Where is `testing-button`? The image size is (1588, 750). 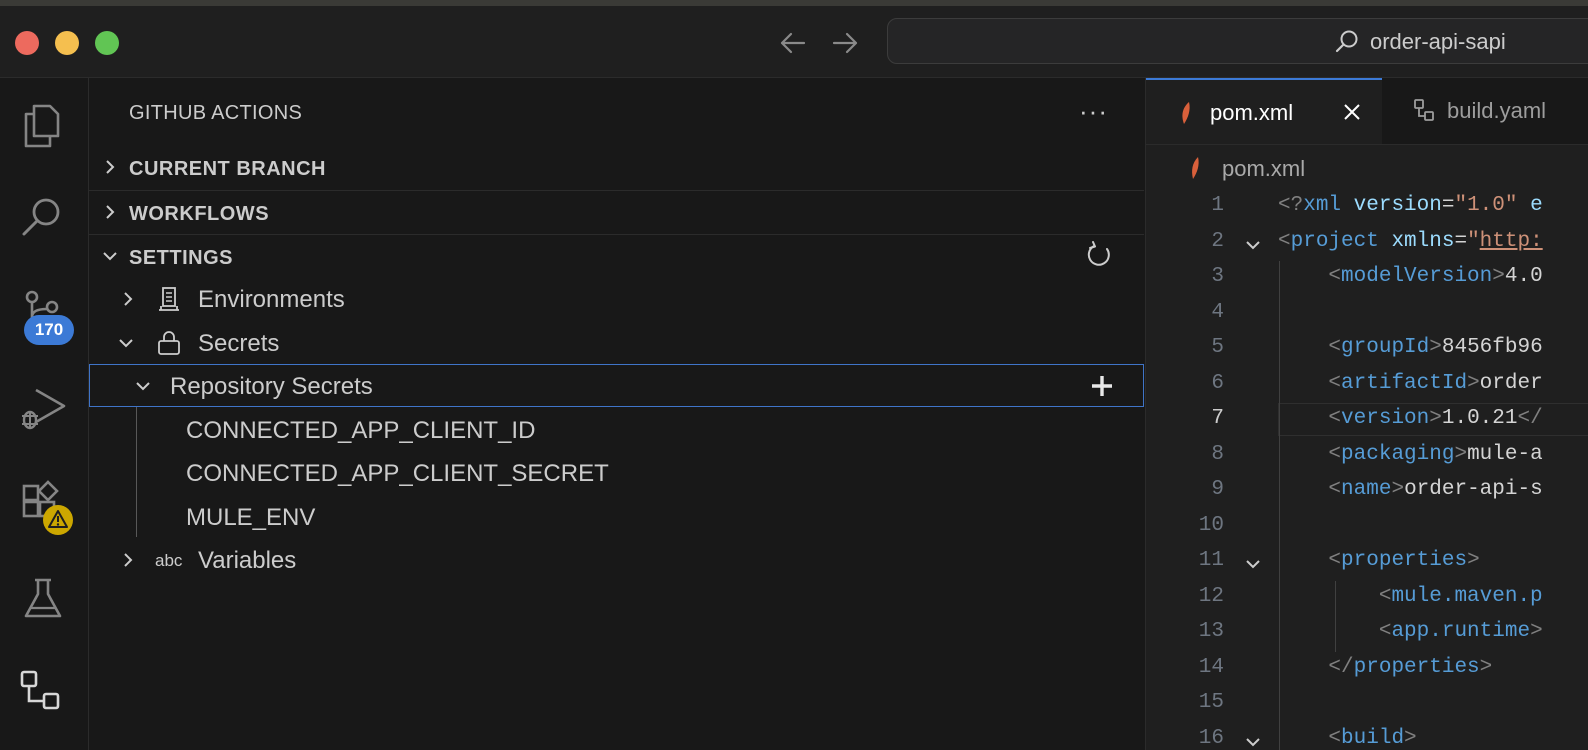 testing-button is located at coordinates (43, 599).